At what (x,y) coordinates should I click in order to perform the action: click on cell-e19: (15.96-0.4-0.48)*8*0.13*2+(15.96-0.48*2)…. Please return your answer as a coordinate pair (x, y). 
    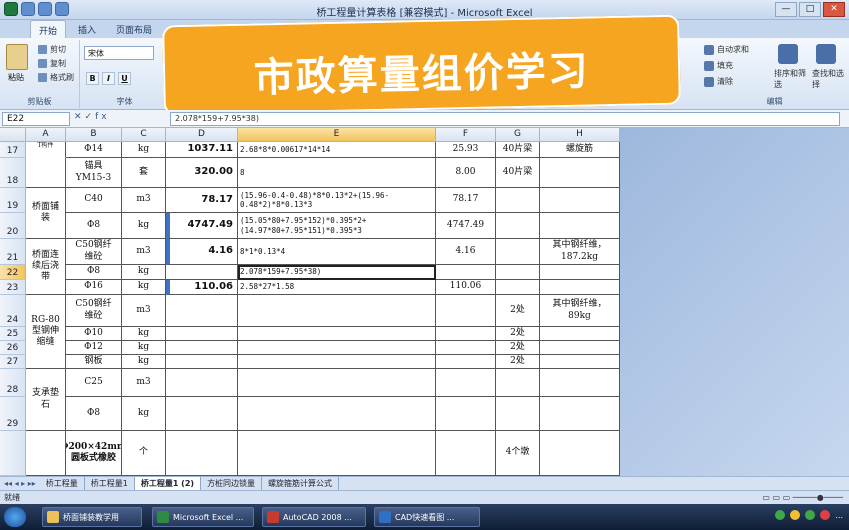
    Looking at the image, I should click on (337, 200).